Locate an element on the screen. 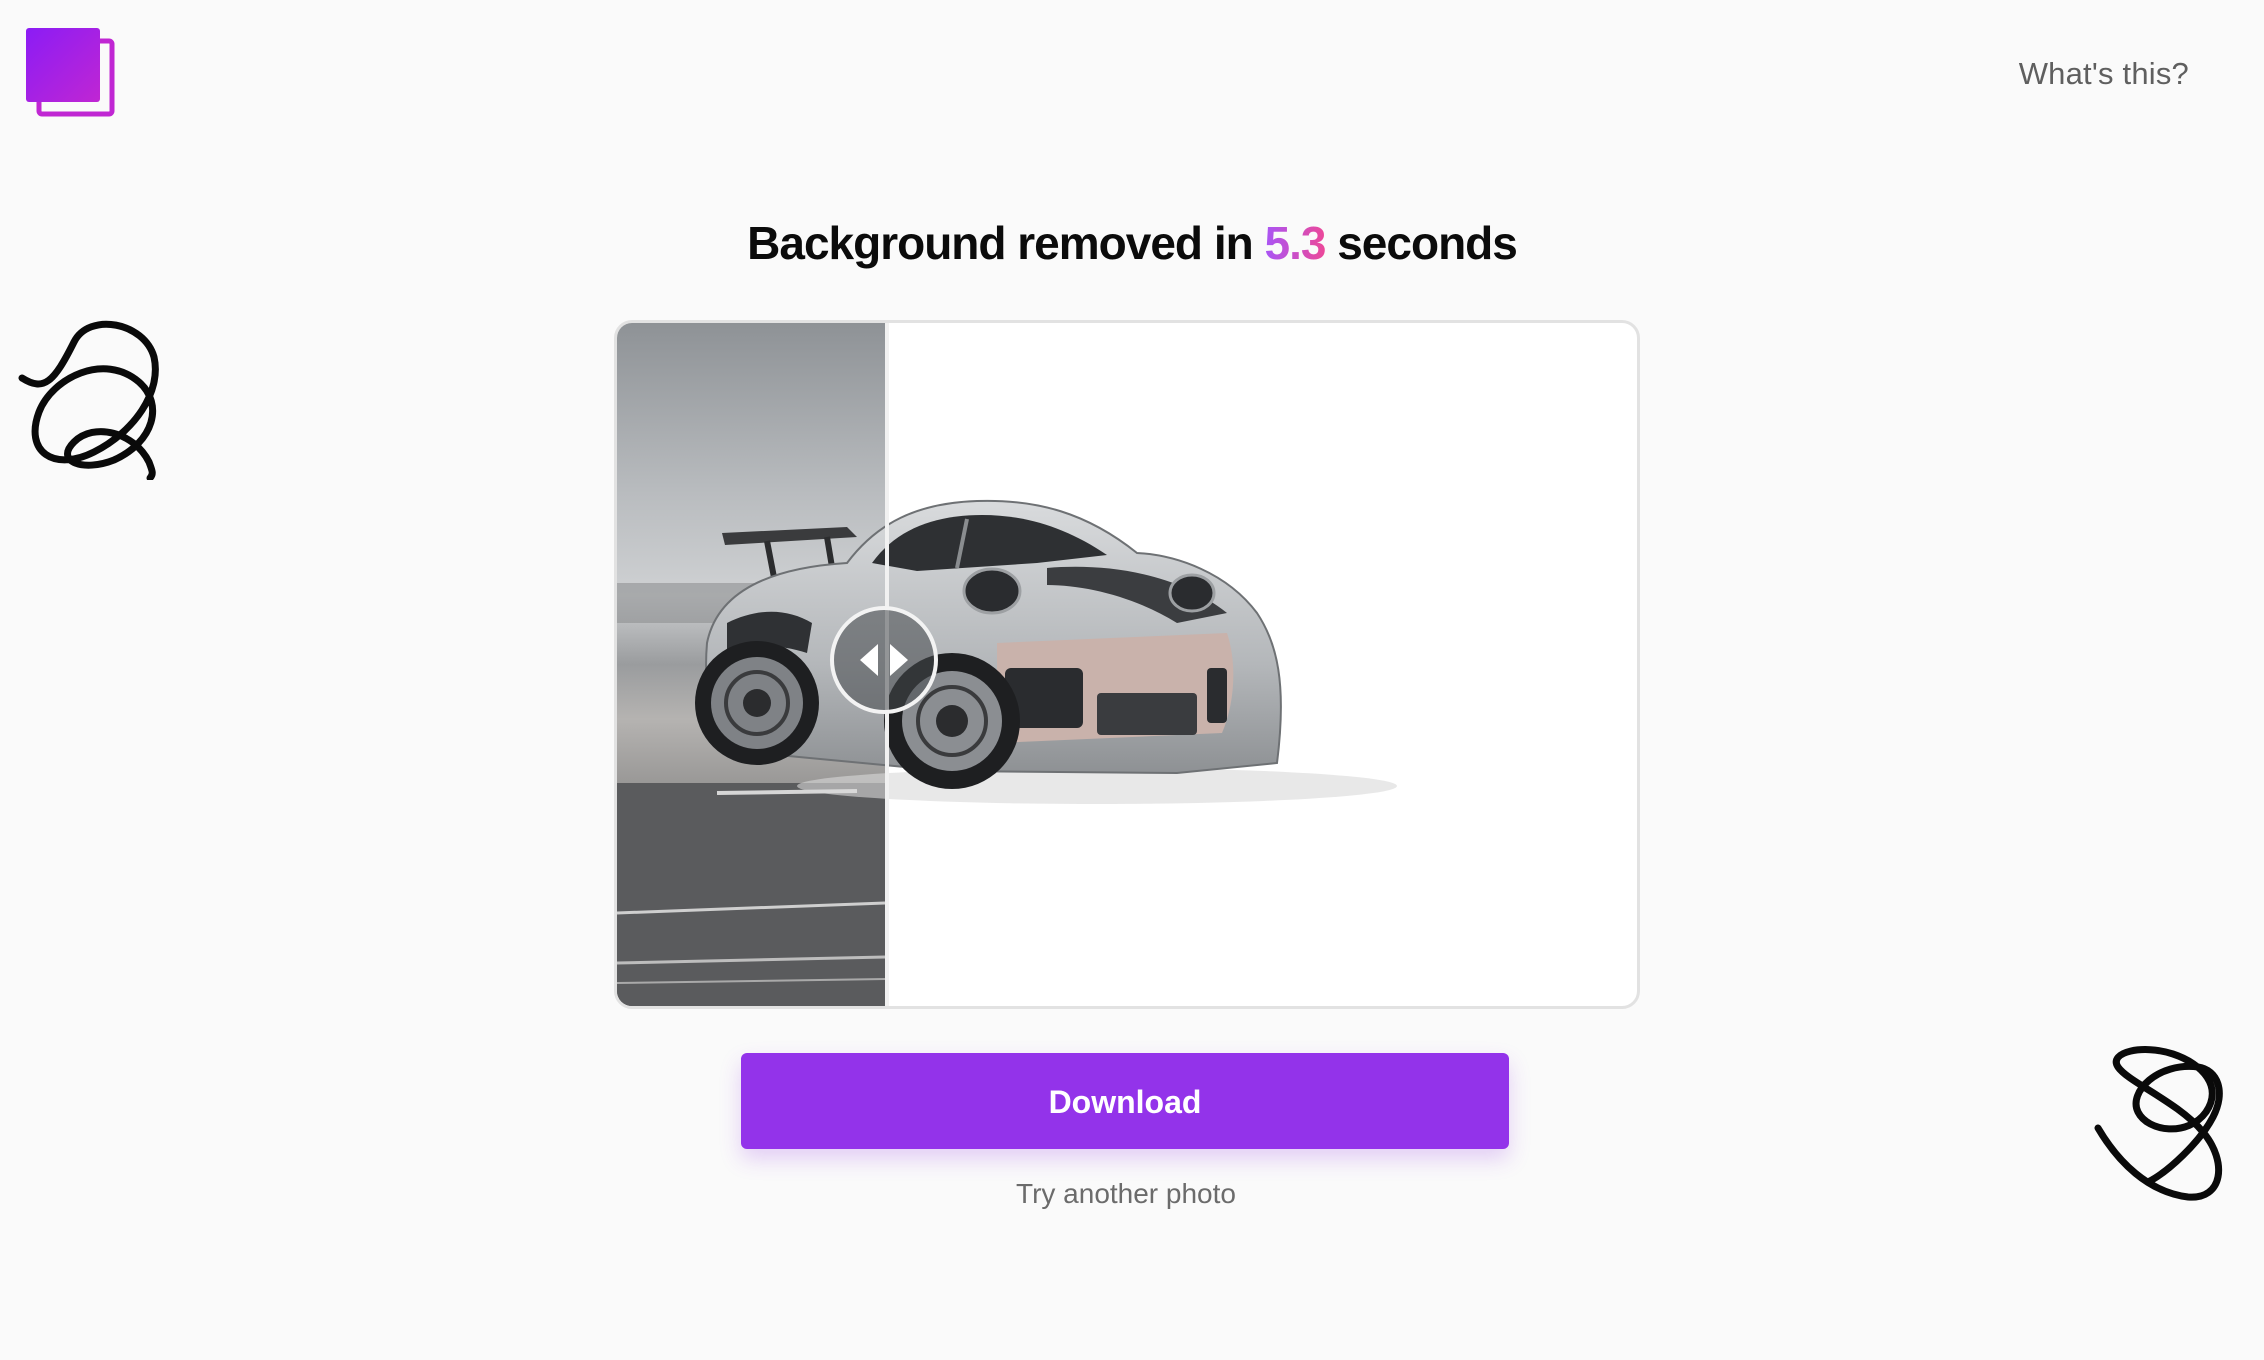  page-title: Background removed in 5.3 seconds is located at coordinates (1132, 243).